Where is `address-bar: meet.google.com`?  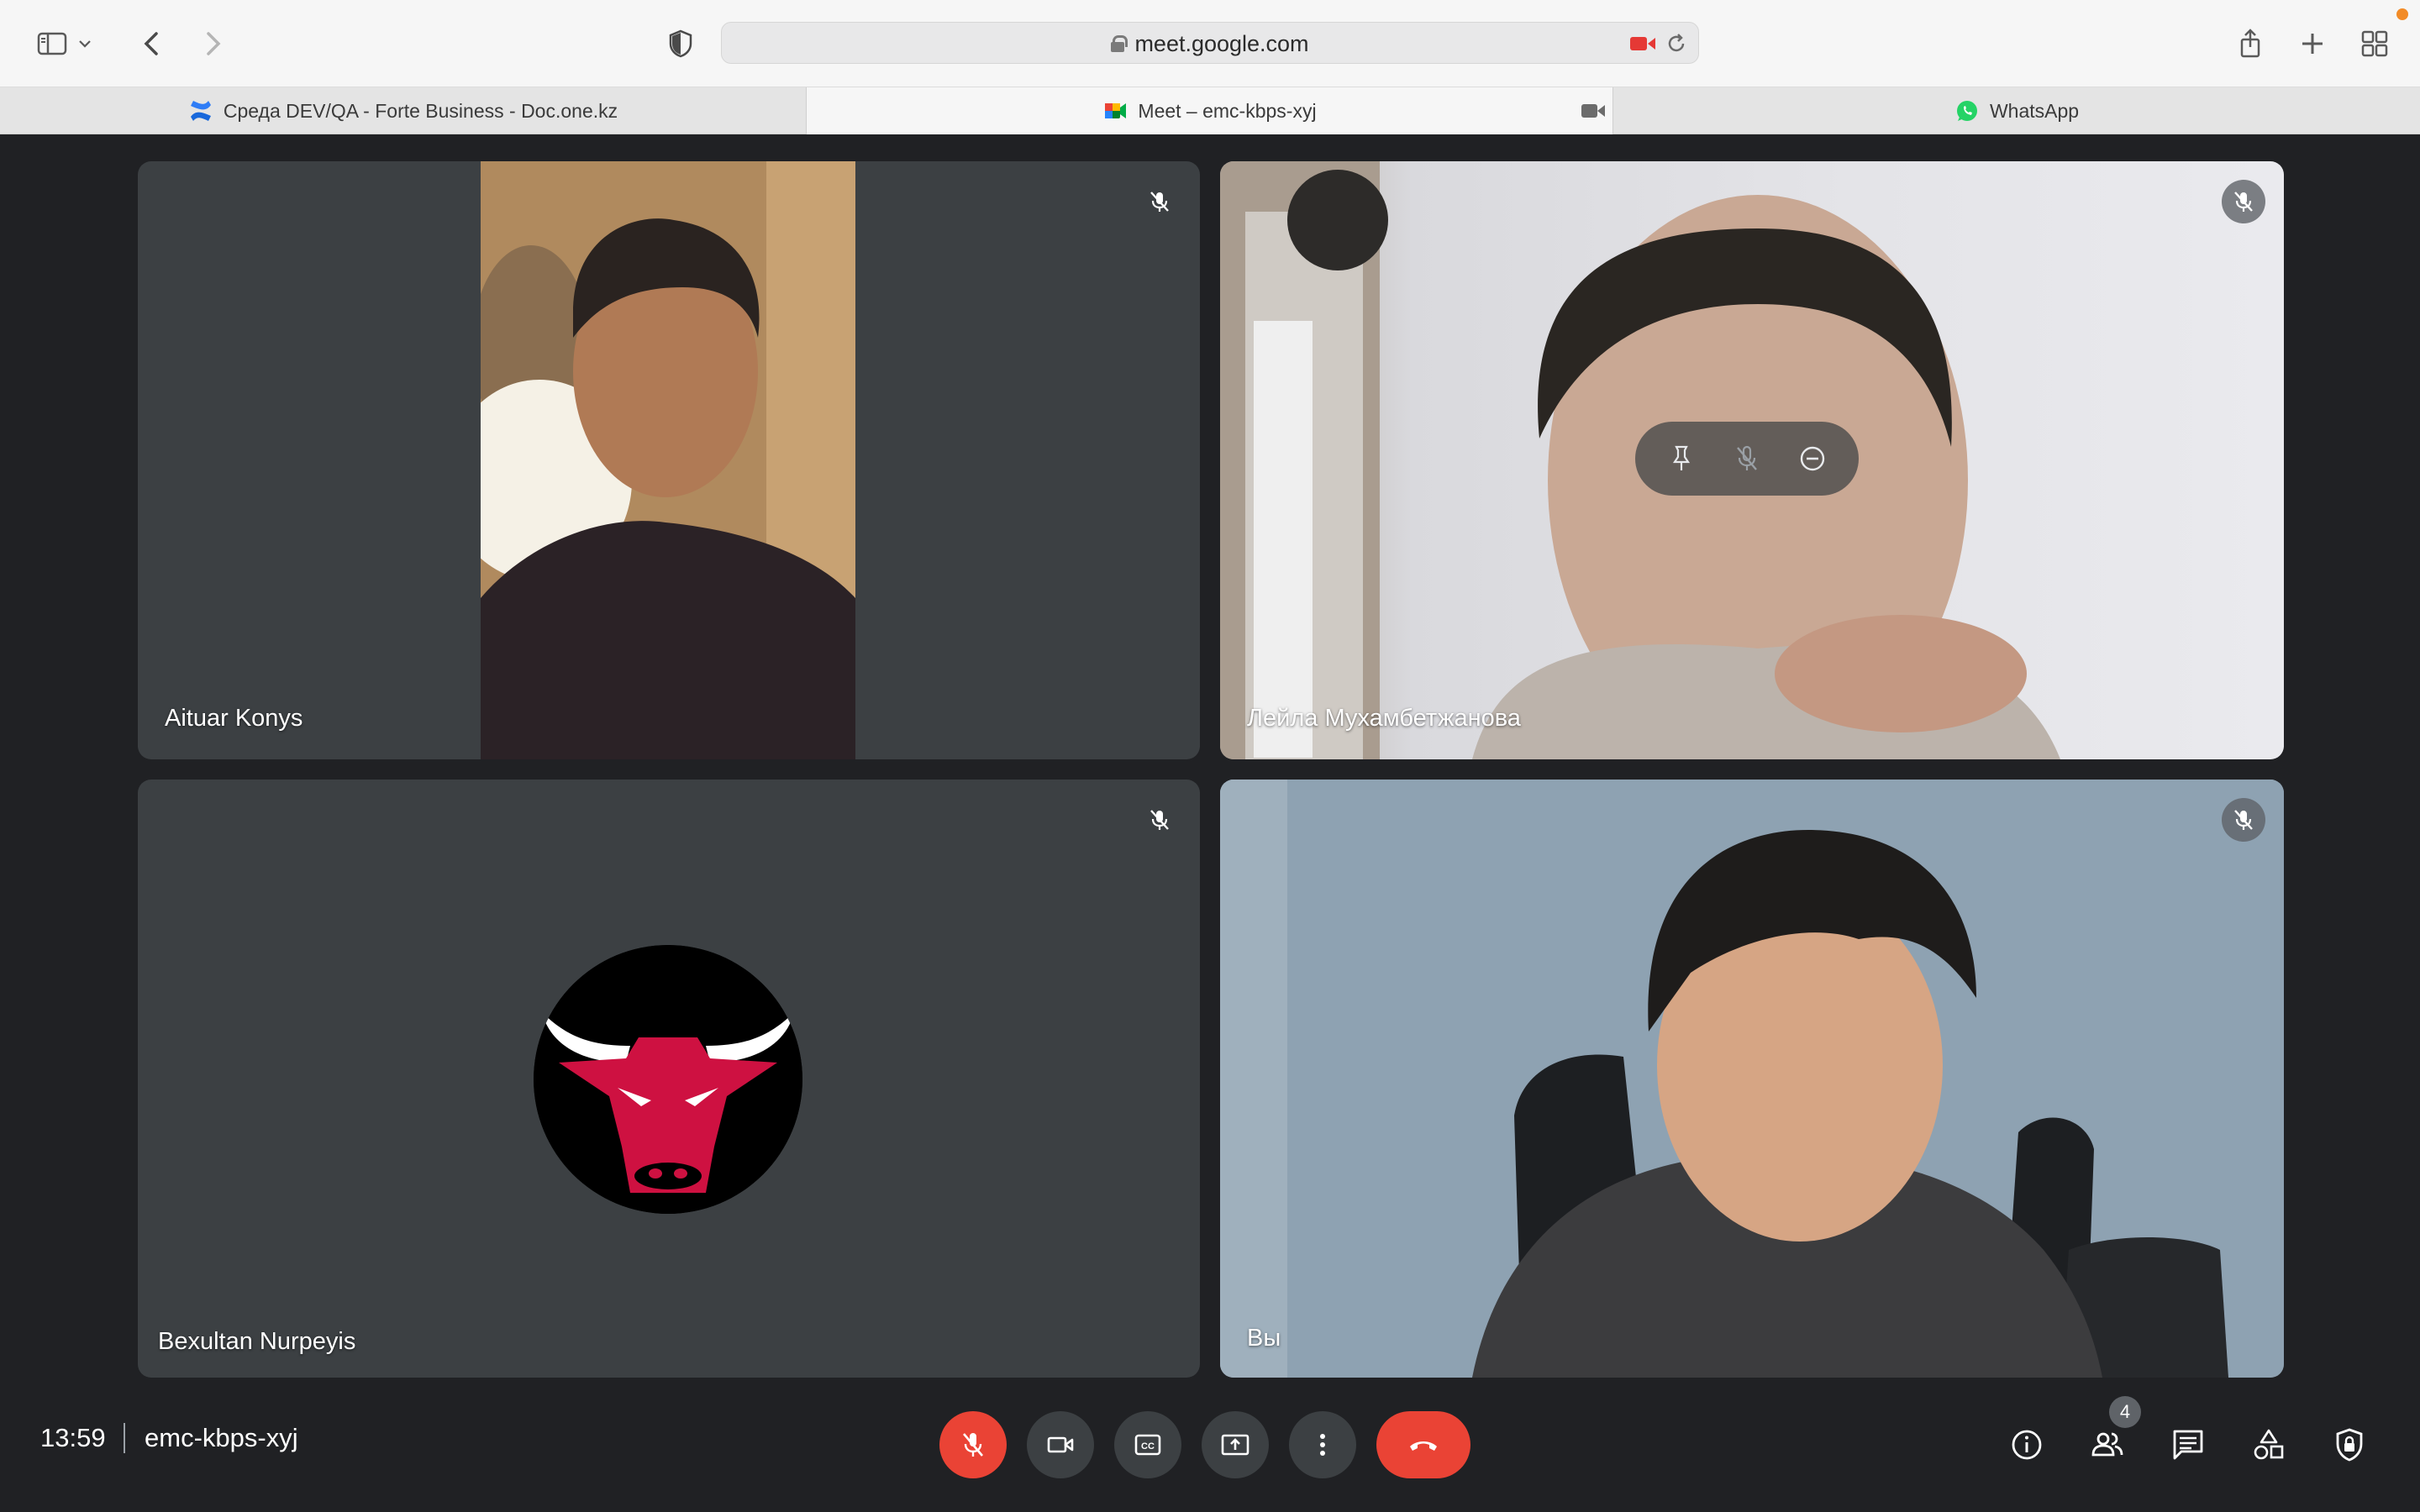
address-bar: meet.google.com is located at coordinates (1210, 43).